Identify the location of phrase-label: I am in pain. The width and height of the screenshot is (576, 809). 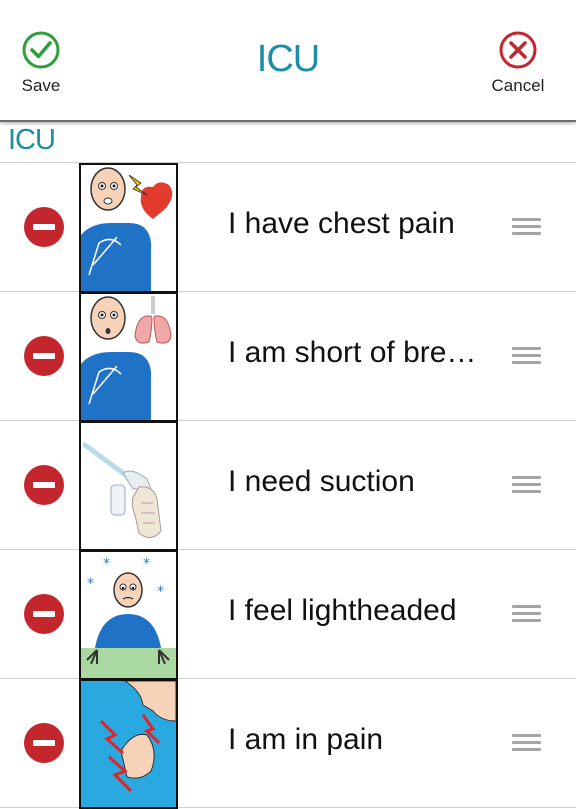
(306, 739).